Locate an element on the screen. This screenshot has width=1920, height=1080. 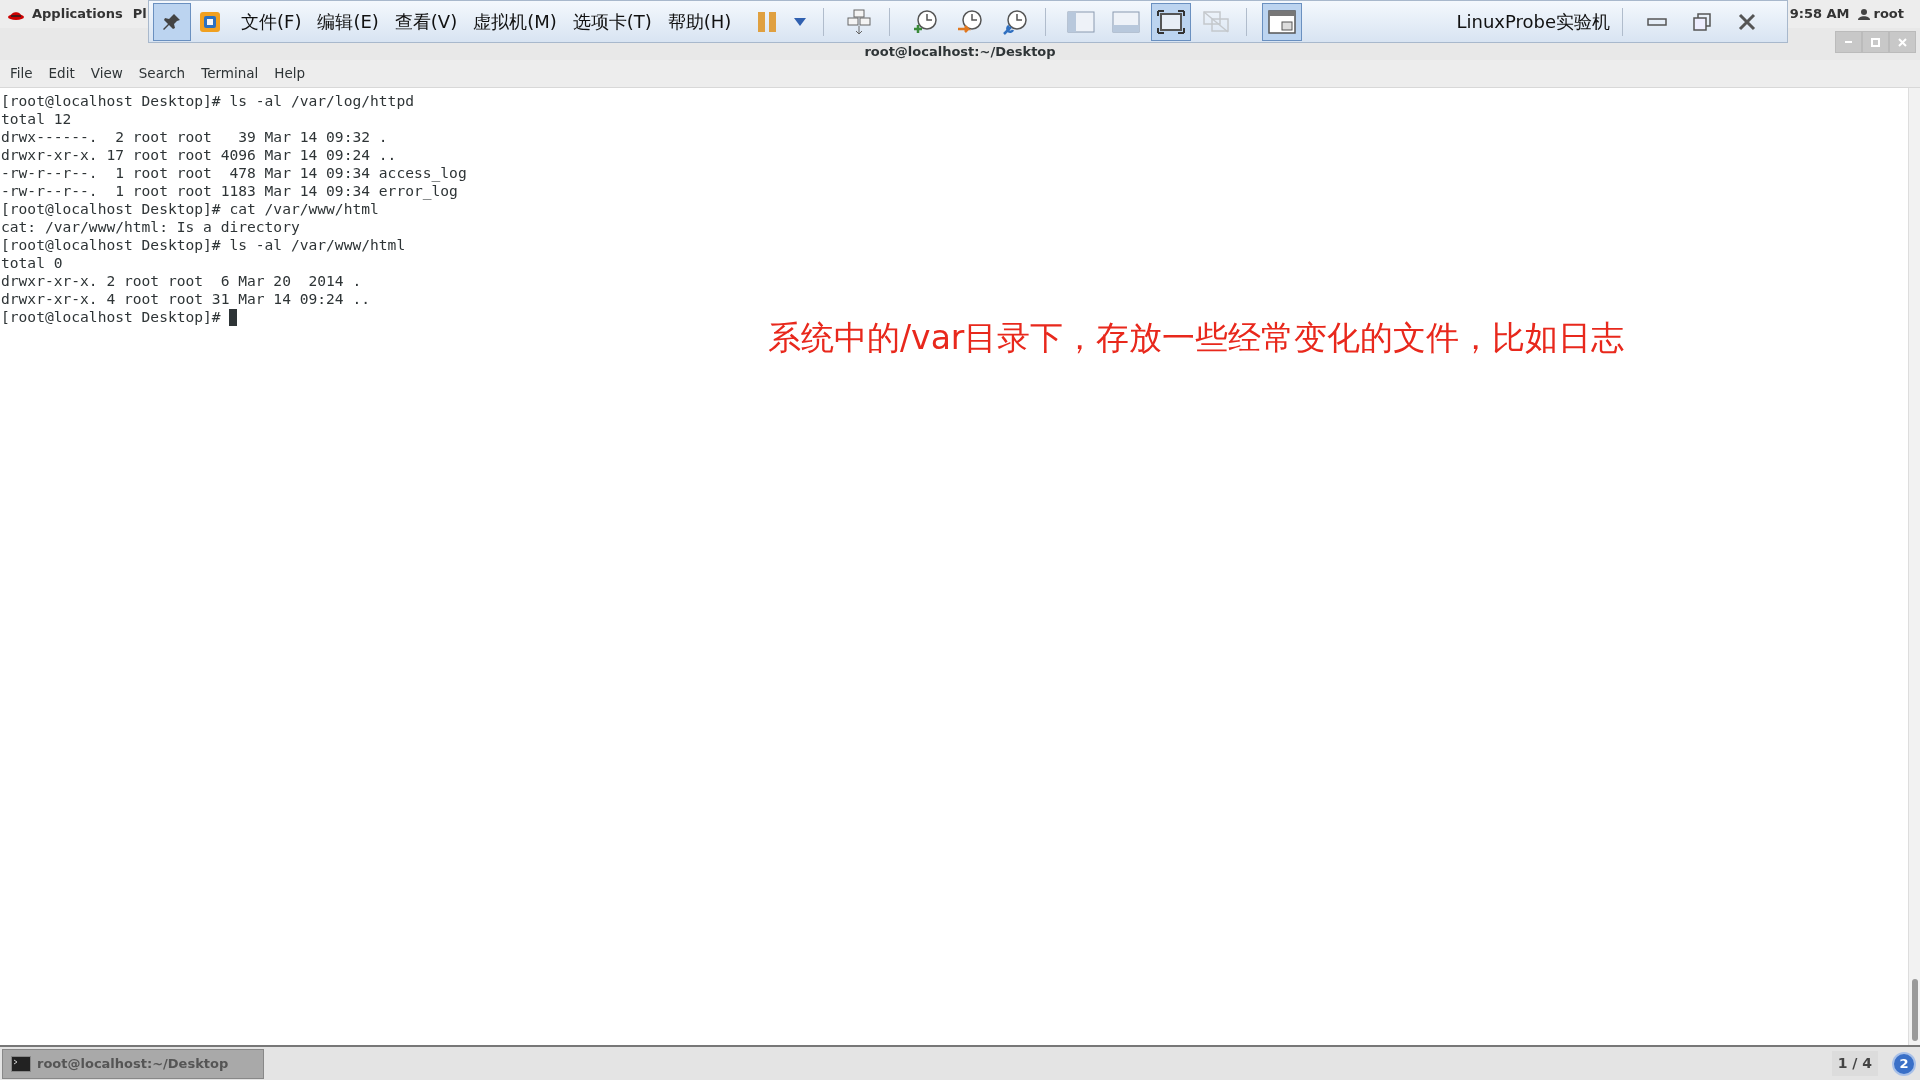
terminal-line: -rw-r--r--. 1 root root 1183 Mar 14 09:34 error_log is located at coordinates (229, 191).